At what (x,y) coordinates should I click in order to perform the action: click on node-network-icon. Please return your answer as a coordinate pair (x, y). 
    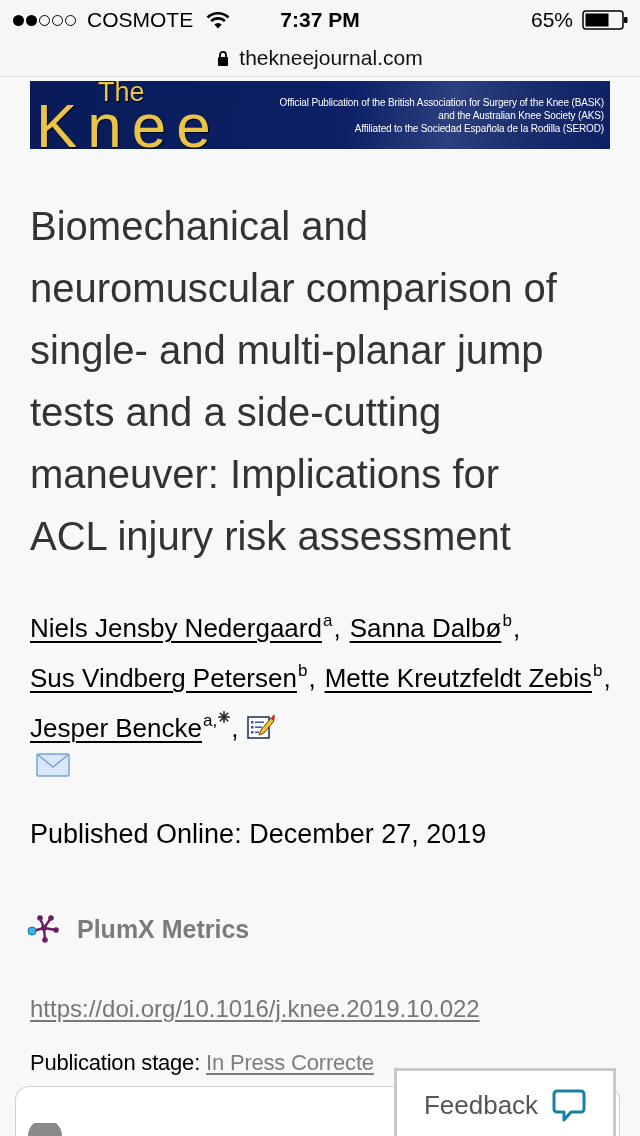
    Looking at the image, I should click on (44, 929).